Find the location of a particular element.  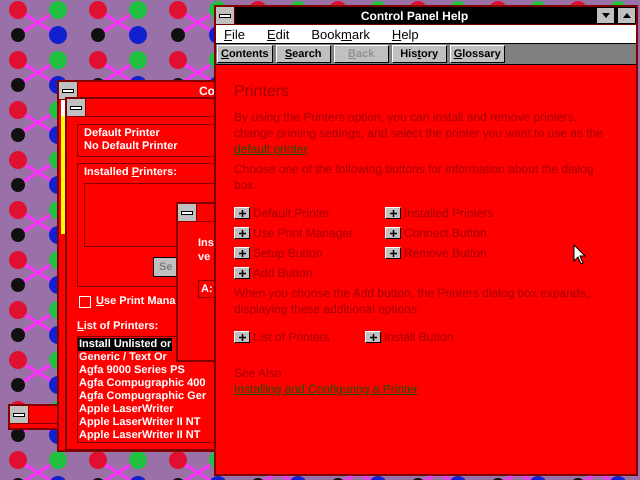

option-label: Setup Button is located at coordinates (287, 253).